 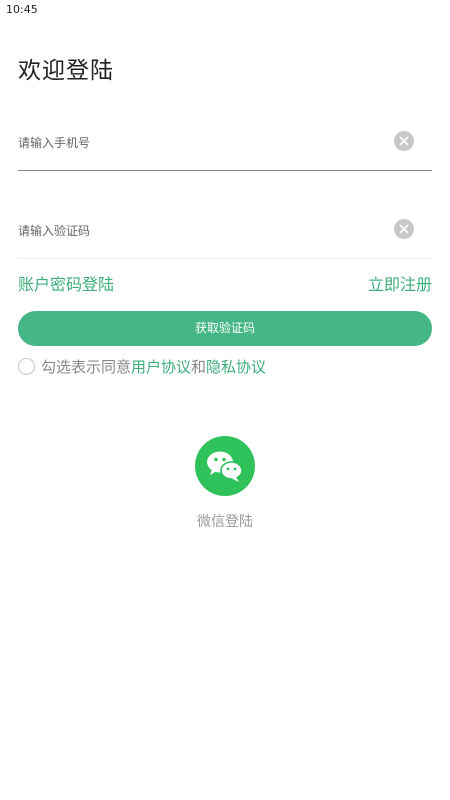 What do you see at coordinates (236, 367) in the screenshot?
I see `privacy-policy-link: 隐私协议` at bounding box center [236, 367].